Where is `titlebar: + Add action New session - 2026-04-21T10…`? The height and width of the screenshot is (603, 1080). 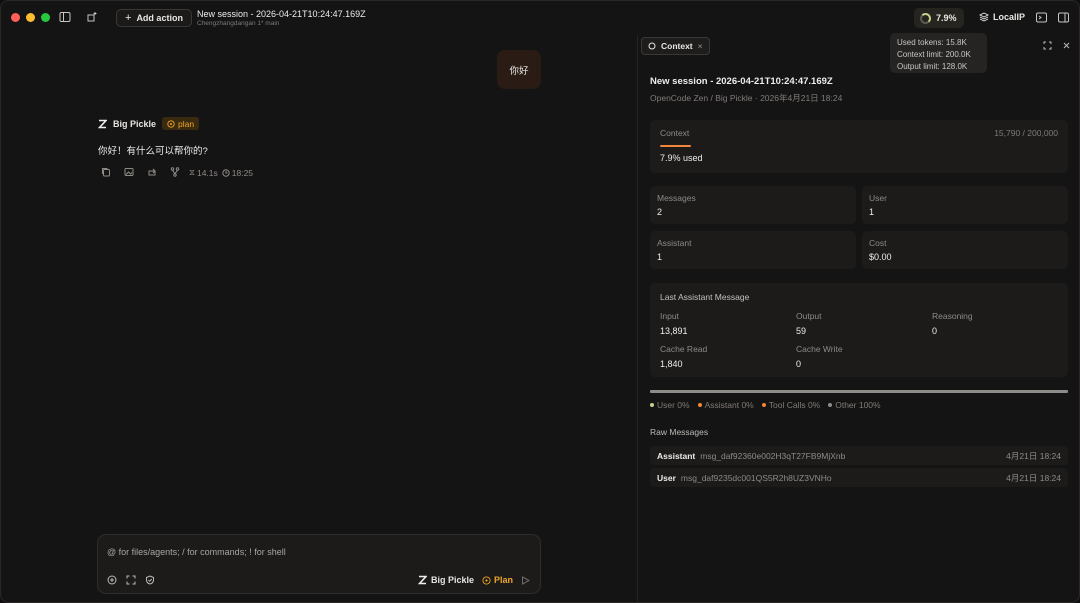 titlebar: + Add action New session - 2026-04-21T10… is located at coordinates (540, 18).